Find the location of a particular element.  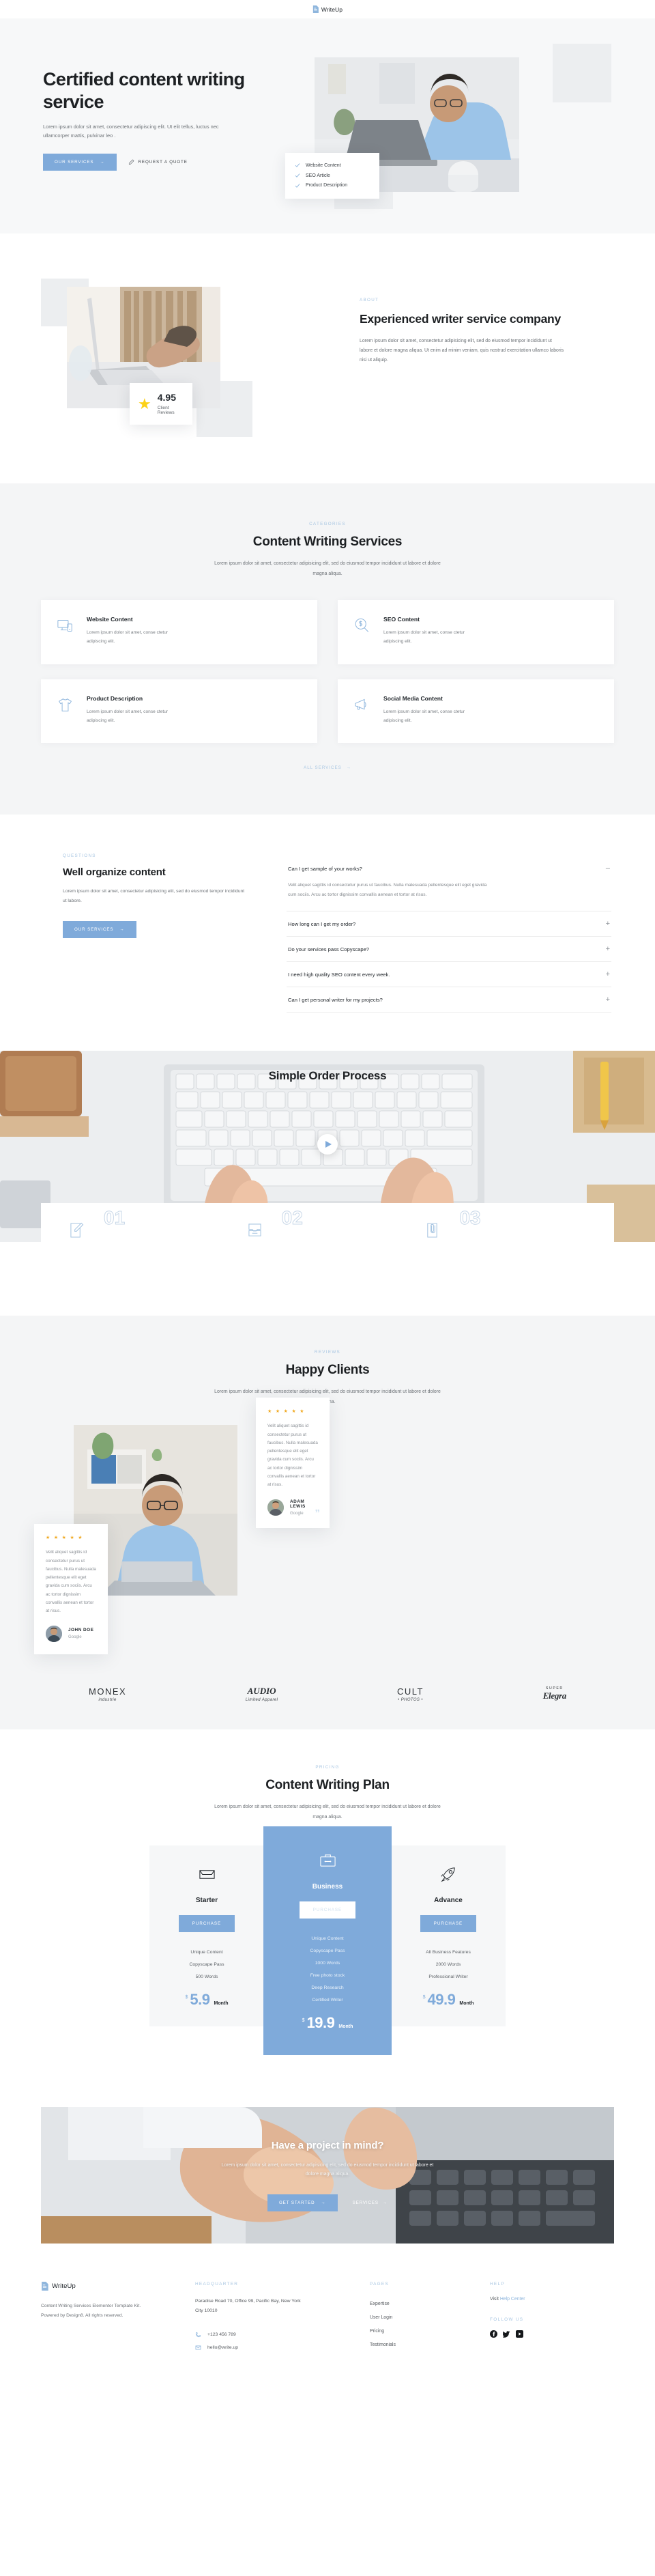

envelope-icon is located at coordinates (198, 2348).